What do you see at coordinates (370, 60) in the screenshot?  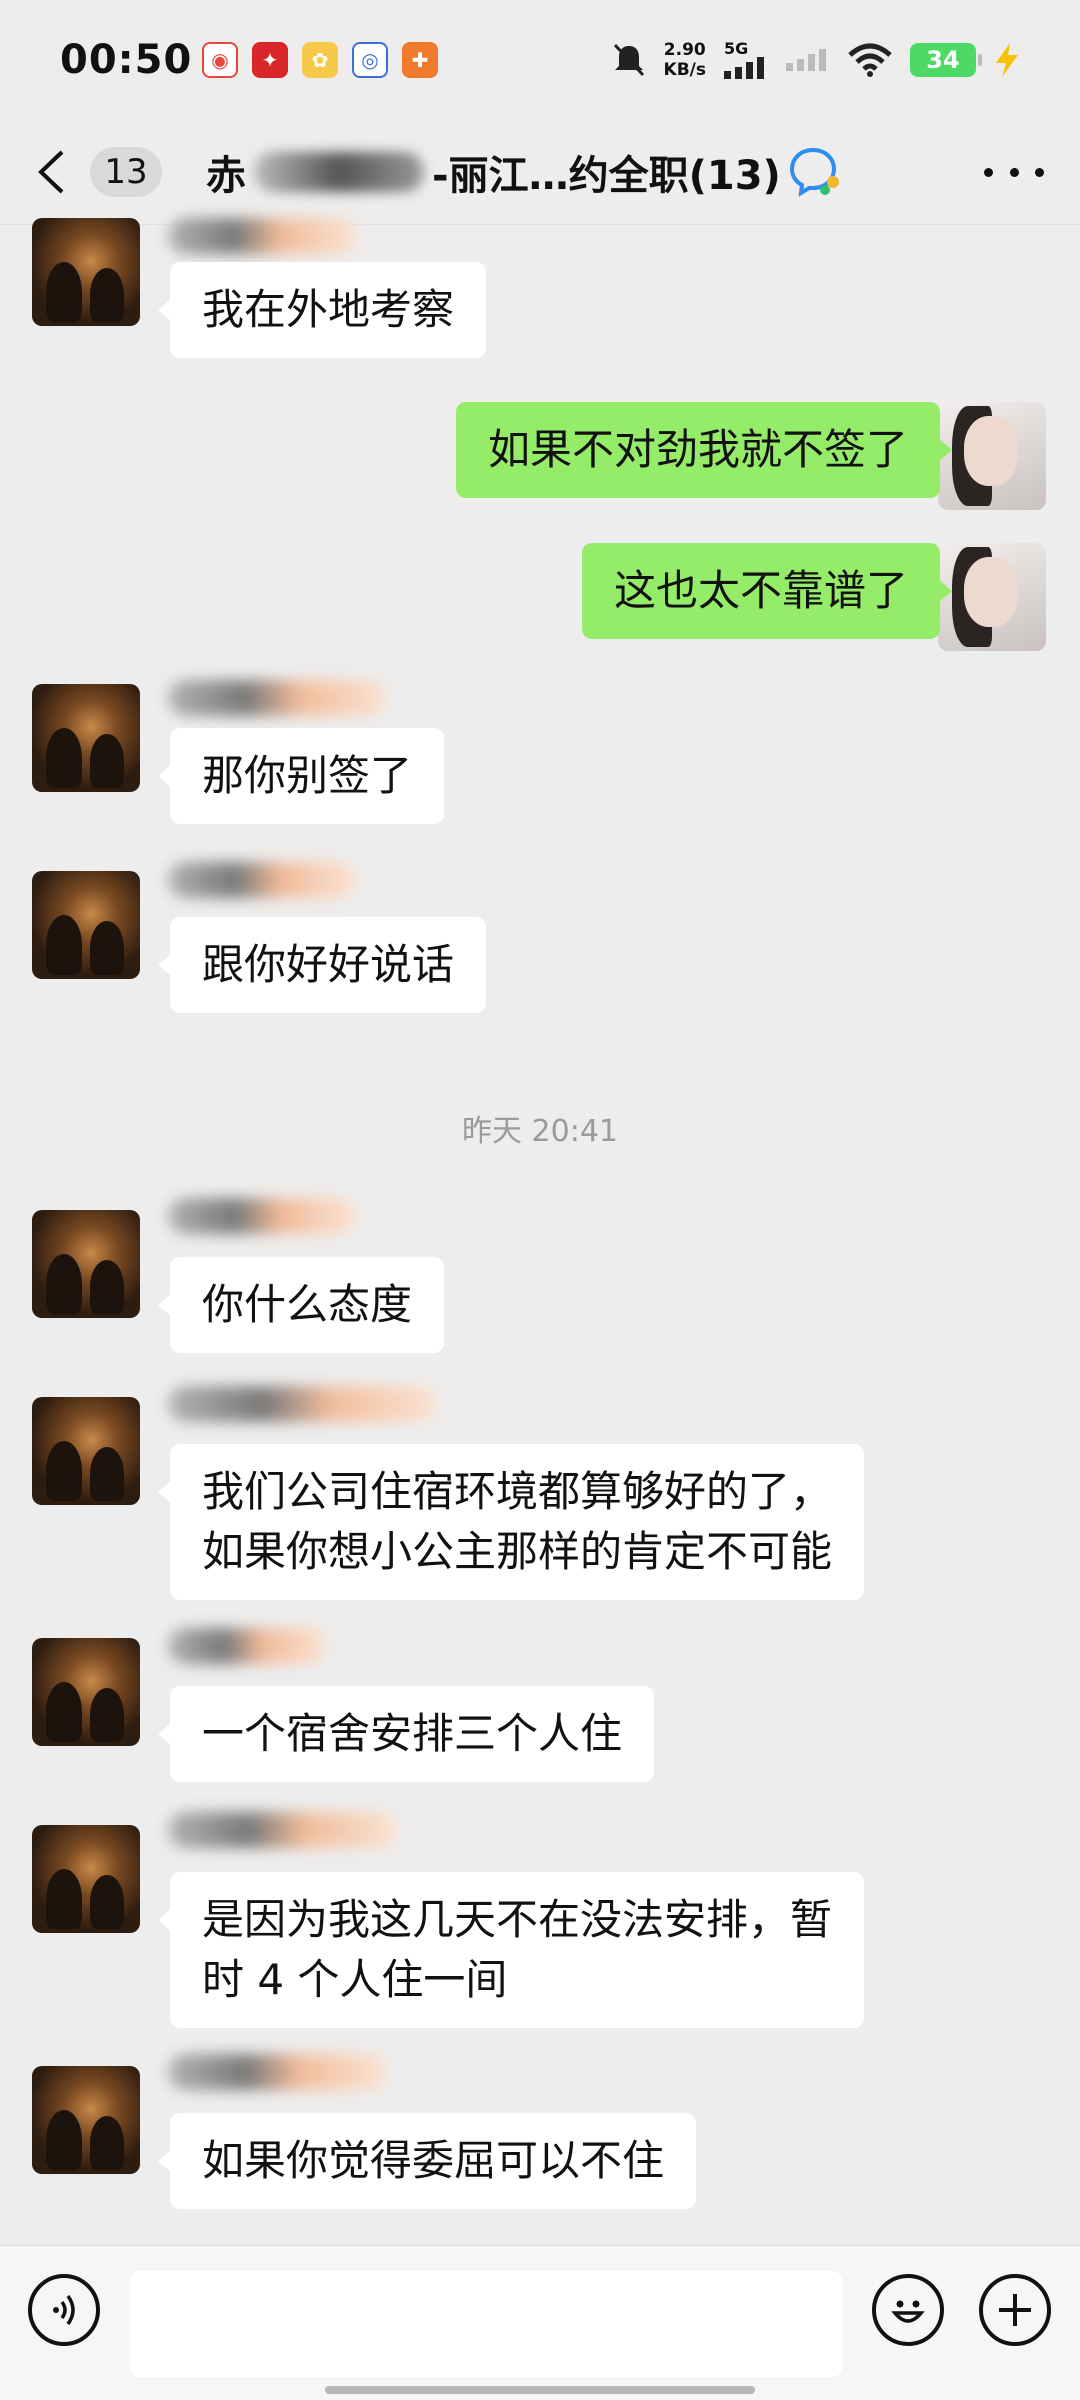 I see `app-blue-icon: ◎` at bounding box center [370, 60].